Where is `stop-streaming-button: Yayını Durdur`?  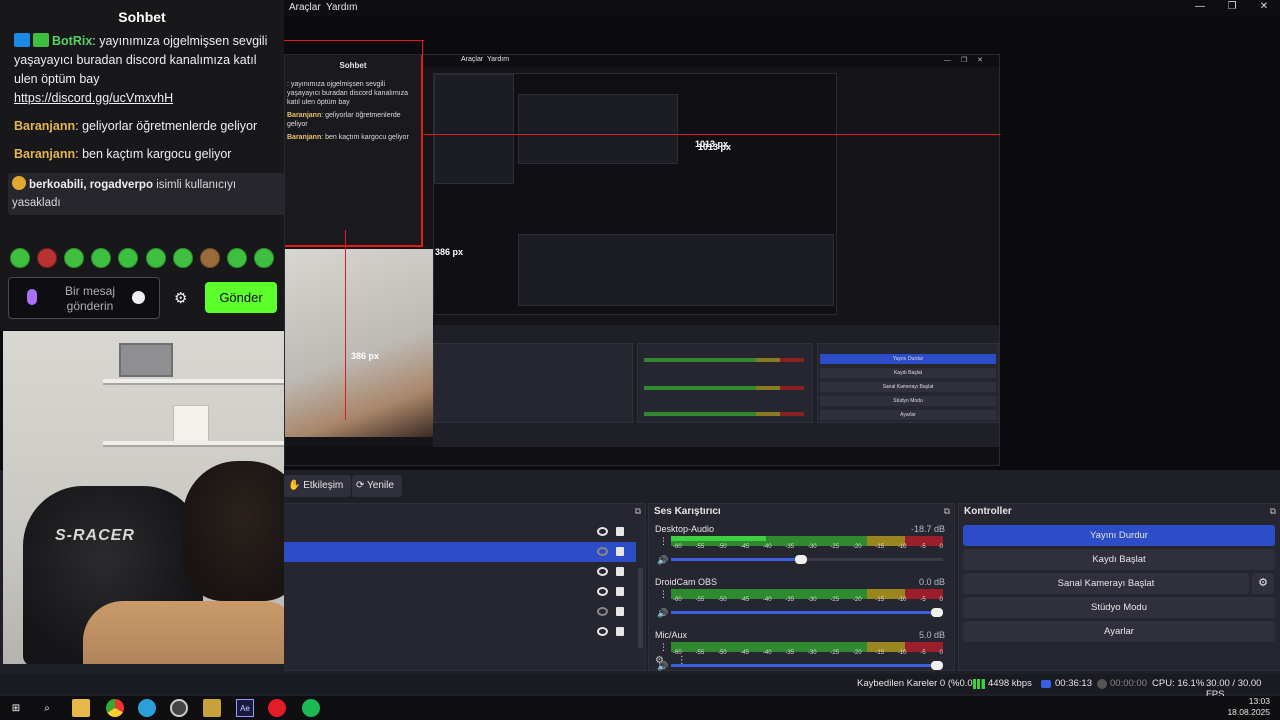
stop-streaming-button: Yayını Durdur is located at coordinates (1119, 535).